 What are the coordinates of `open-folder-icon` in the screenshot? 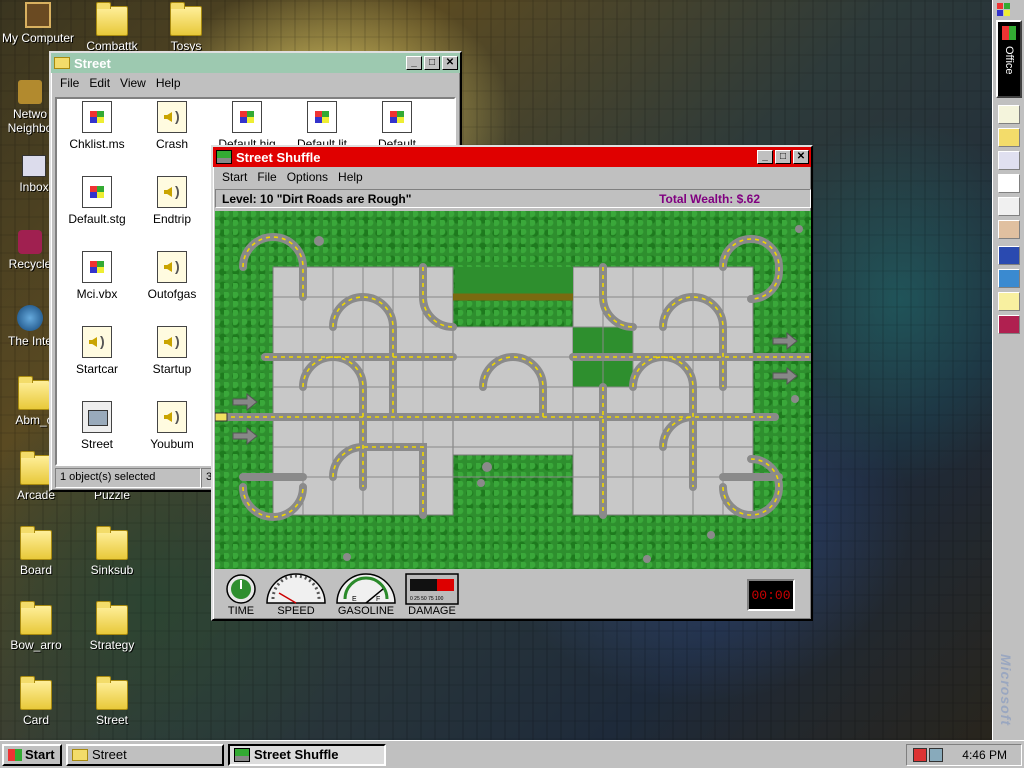 It's located at (1009, 137).